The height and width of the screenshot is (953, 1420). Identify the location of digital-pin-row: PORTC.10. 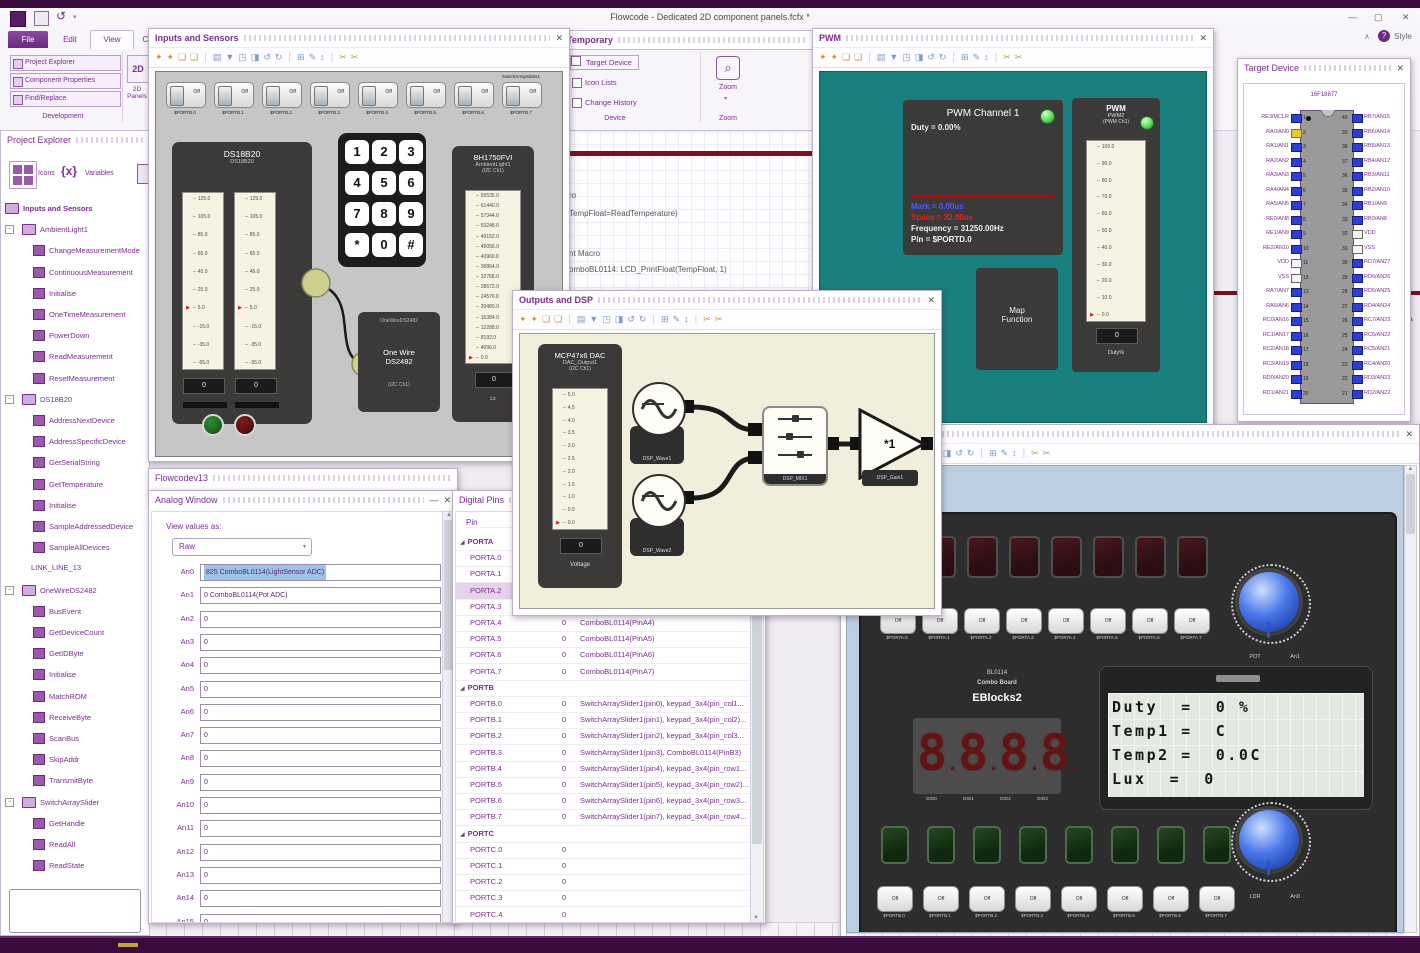
(603, 866).